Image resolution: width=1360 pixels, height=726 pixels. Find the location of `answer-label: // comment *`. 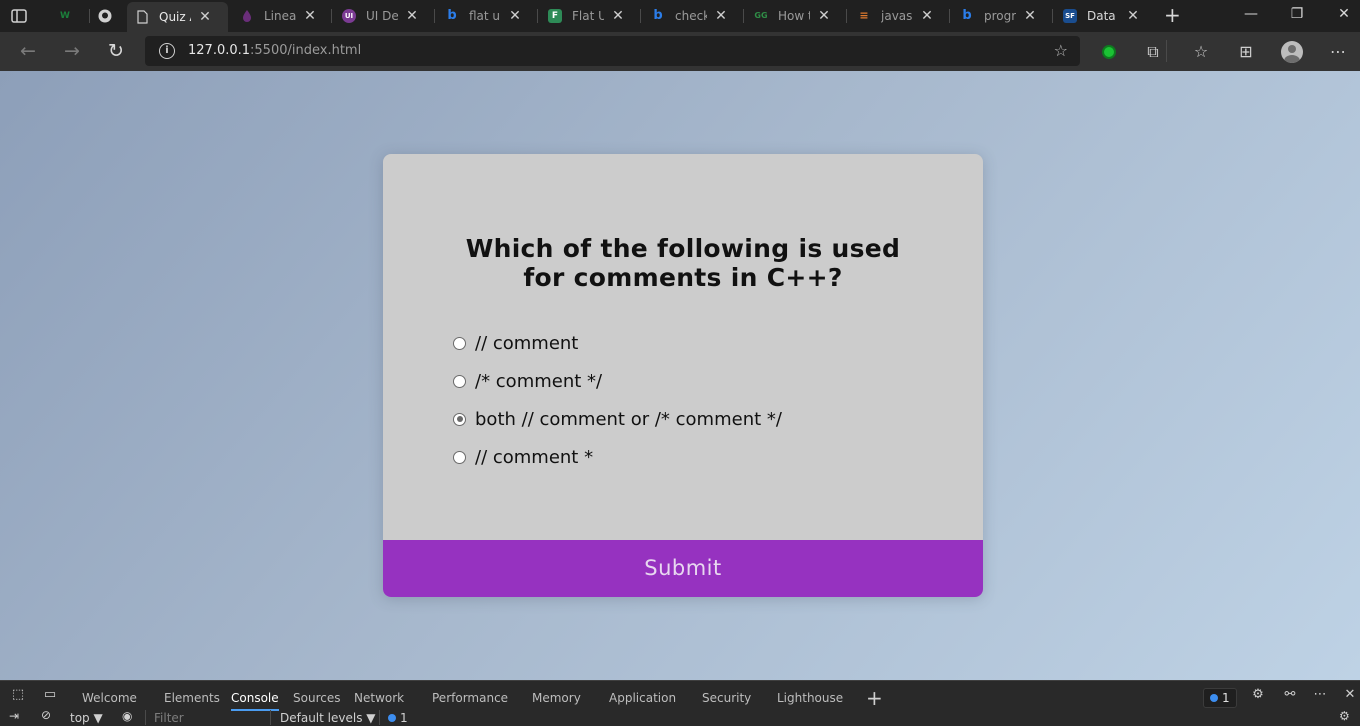

answer-label: // comment * is located at coordinates (534, 457).